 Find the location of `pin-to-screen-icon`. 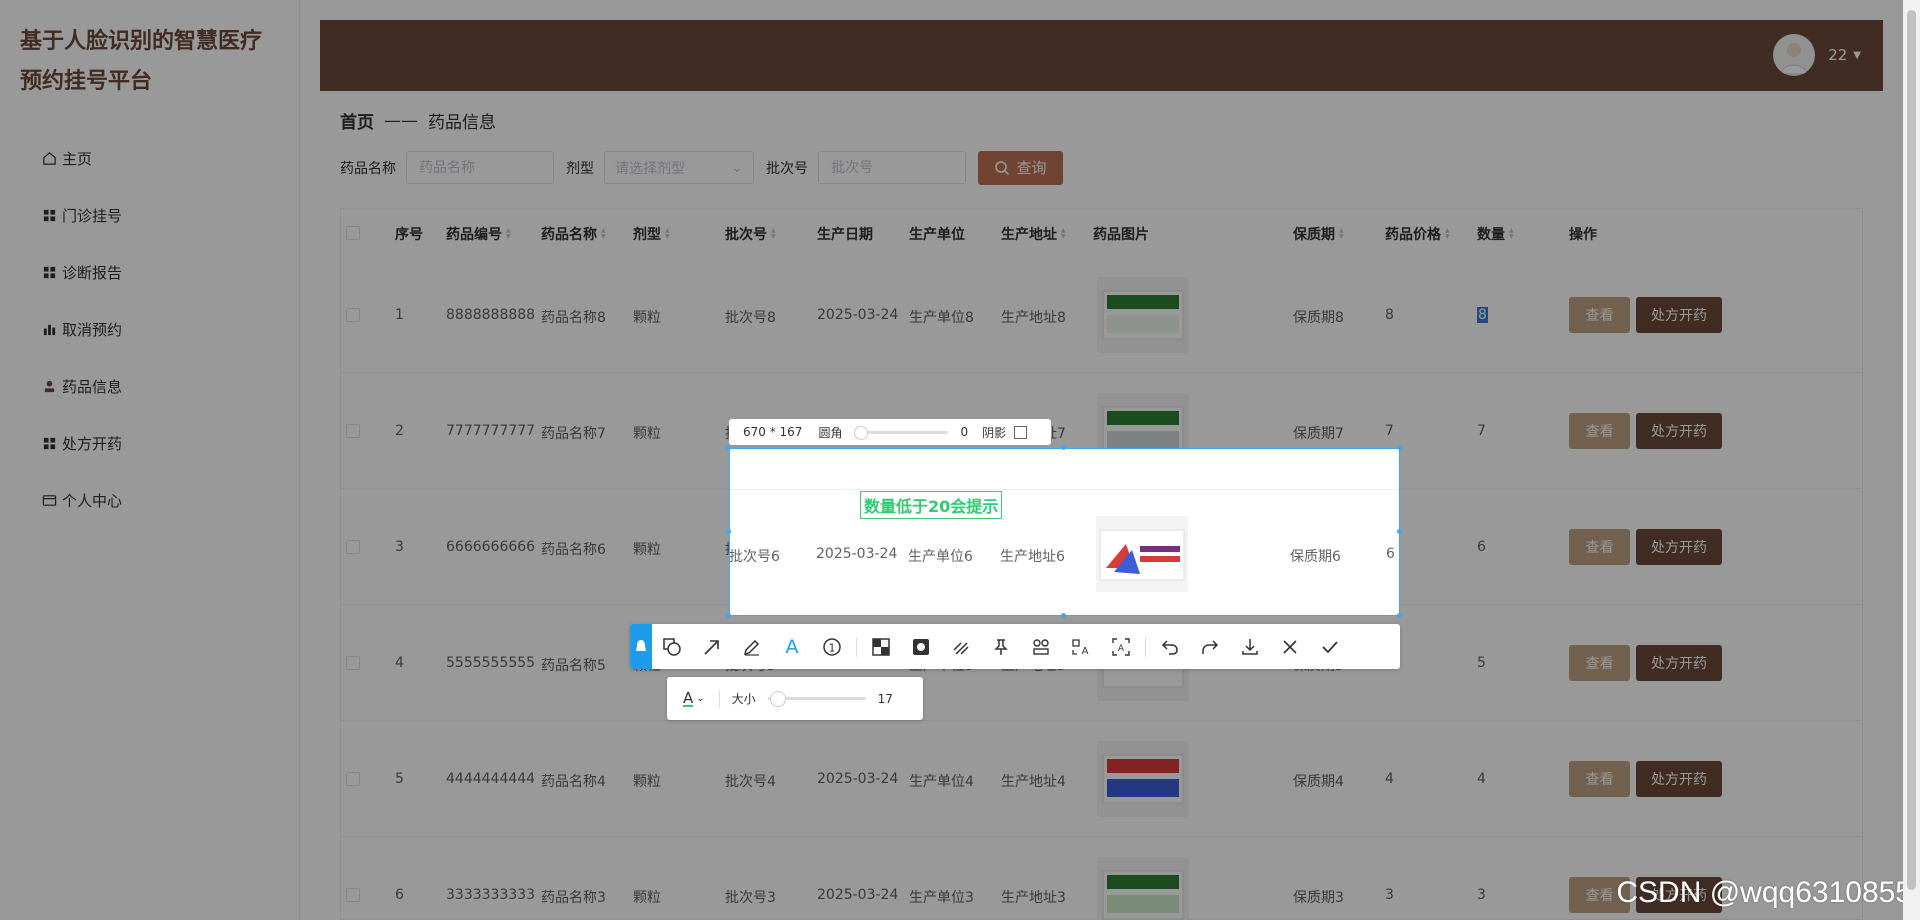

pin-to-screen-icon is located at coordinates (1001, 646).